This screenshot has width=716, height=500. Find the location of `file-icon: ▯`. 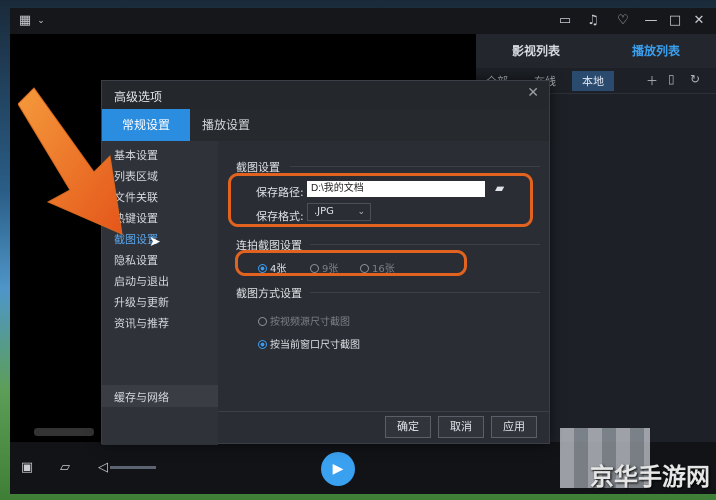

file-icon: ▯ is located at coordinates (671, 79).